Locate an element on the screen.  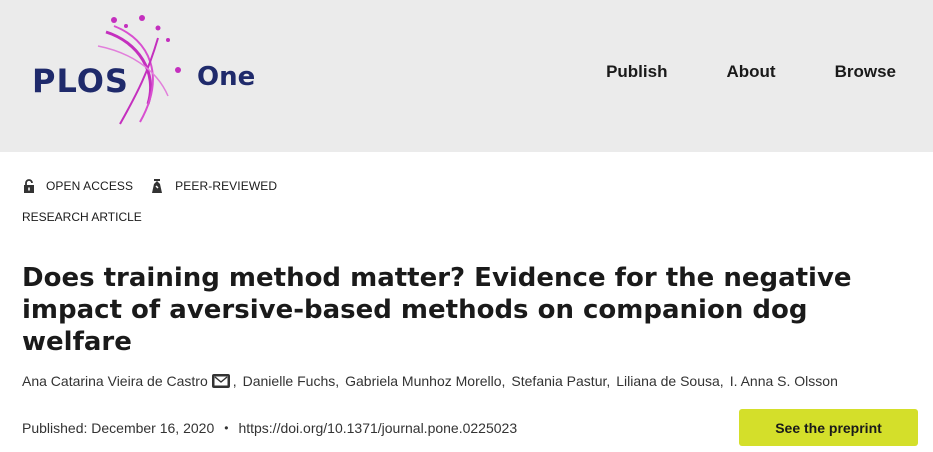
article-badges: OPEN ACCESS PEER-REVIEWED is located at coordinates (157, 186).